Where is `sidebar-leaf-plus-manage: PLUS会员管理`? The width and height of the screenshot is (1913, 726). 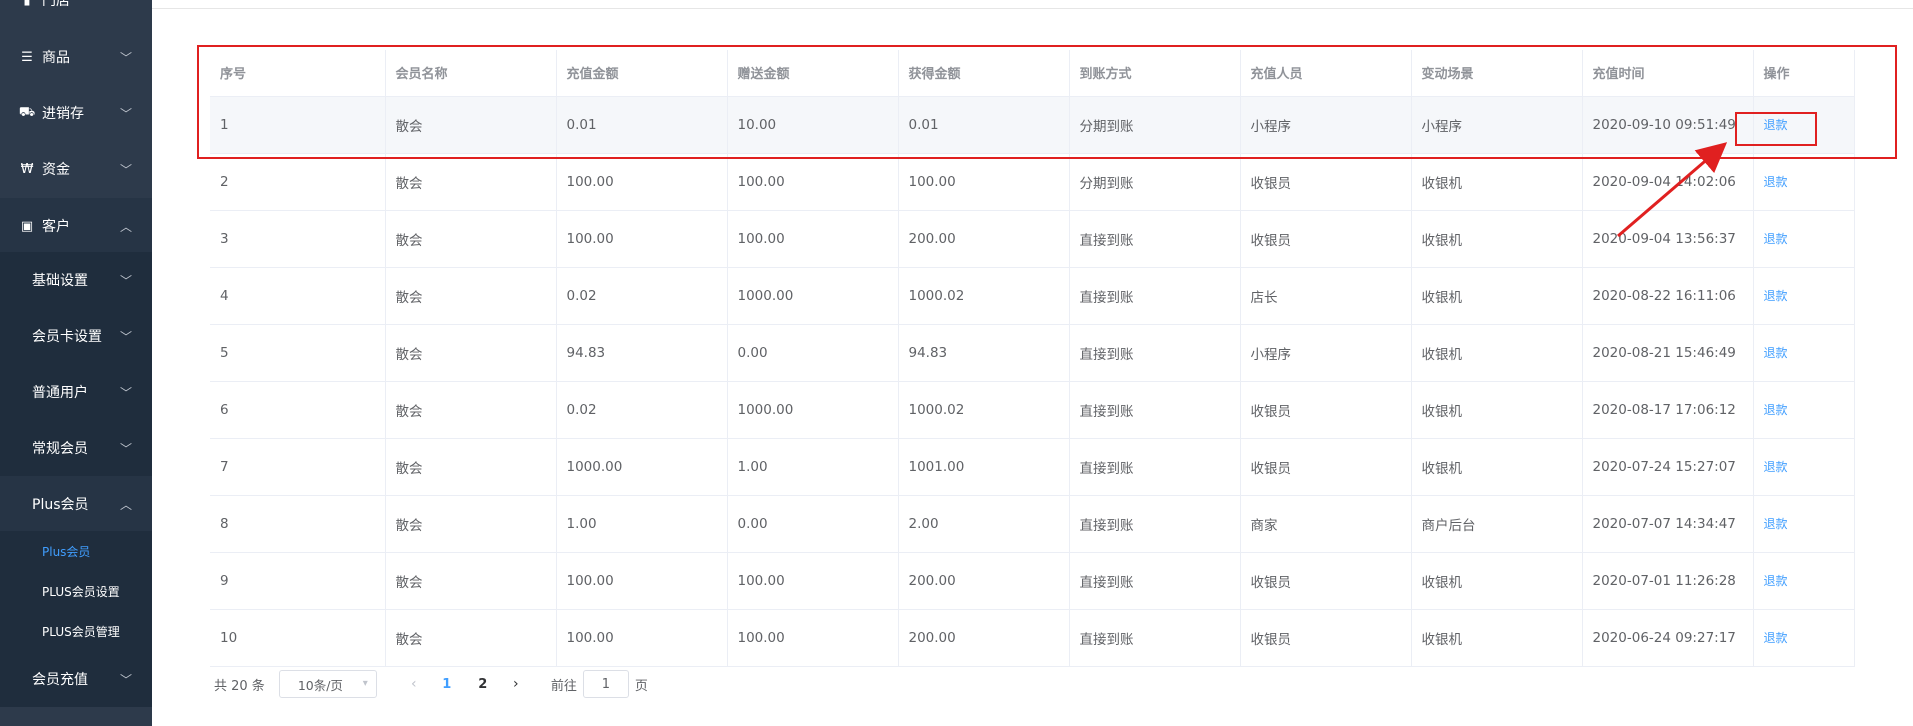
sidebar-leaf-plus-manage: PLUS会员管理 is located at coordinates (76, 631).